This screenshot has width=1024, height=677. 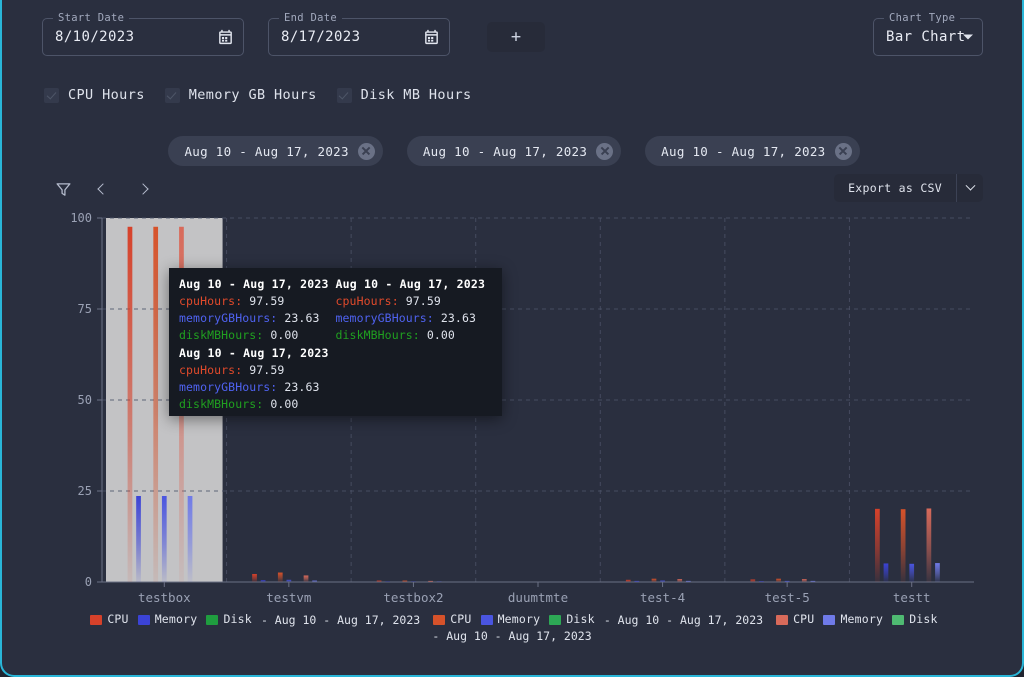 What do you see at coordinates (106, 95) in the screenshot?
I see `checkbox-label: CPU Hours` at bounding box center [106, 95].